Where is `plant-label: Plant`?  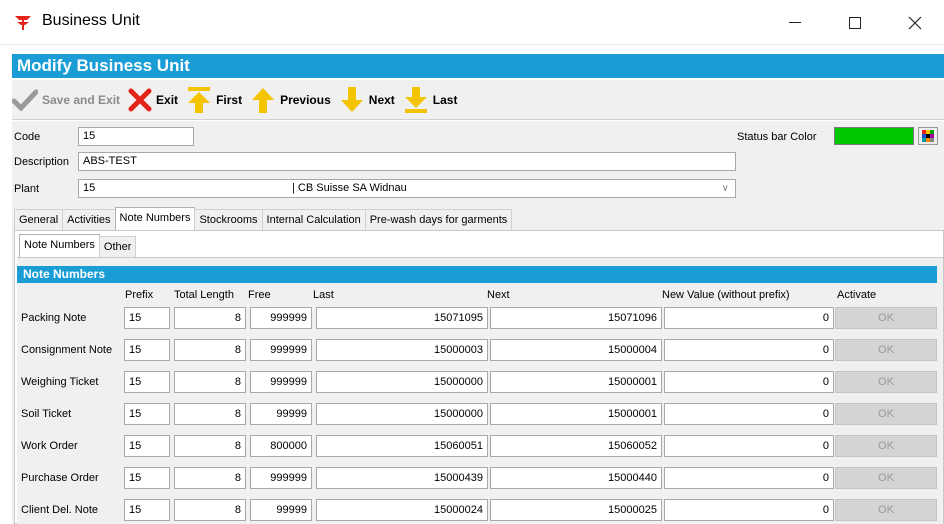
plant-label: Plant is located at coordinates (27, 189).